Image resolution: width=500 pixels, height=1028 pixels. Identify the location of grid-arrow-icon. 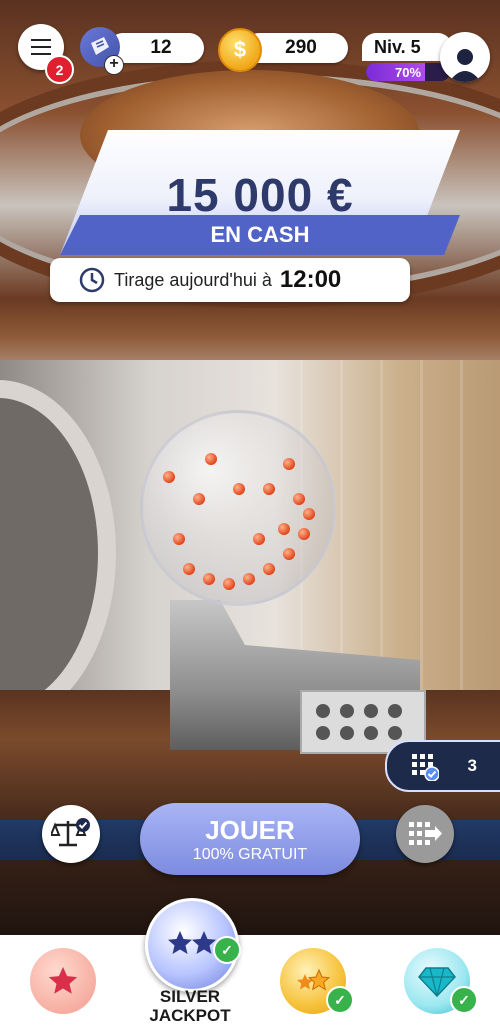
(425, 833).